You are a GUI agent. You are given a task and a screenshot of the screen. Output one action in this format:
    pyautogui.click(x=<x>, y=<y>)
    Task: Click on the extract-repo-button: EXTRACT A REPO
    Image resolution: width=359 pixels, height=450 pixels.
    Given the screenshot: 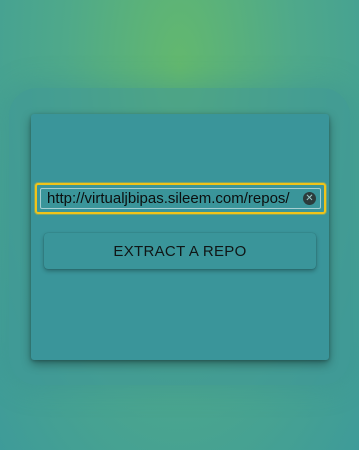 What is the action you would take?
    pyautogui.click(x=180, y=251)
    